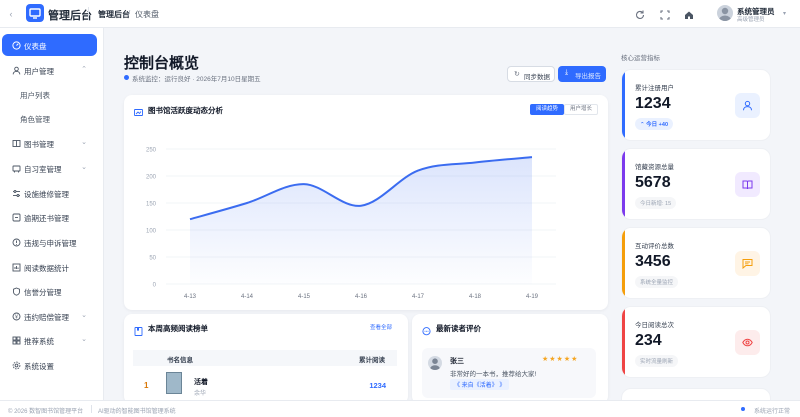 This screenshot has height=417, width=800. What do you see at coordinates (689, 14) in the screenshot?
I see `home-icon` at bounding box center [689, 14].